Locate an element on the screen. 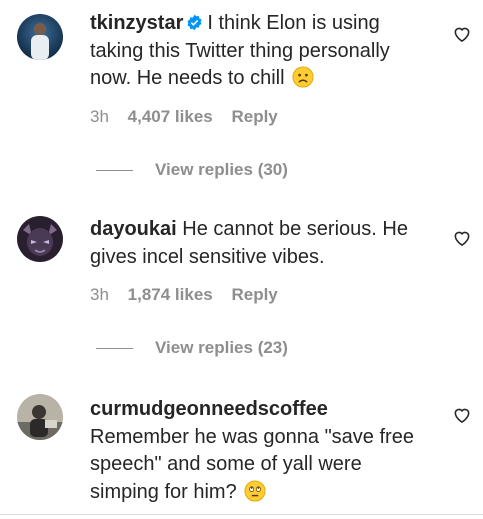  comment-username: tkinzystar is located at coordinates (136, 23).